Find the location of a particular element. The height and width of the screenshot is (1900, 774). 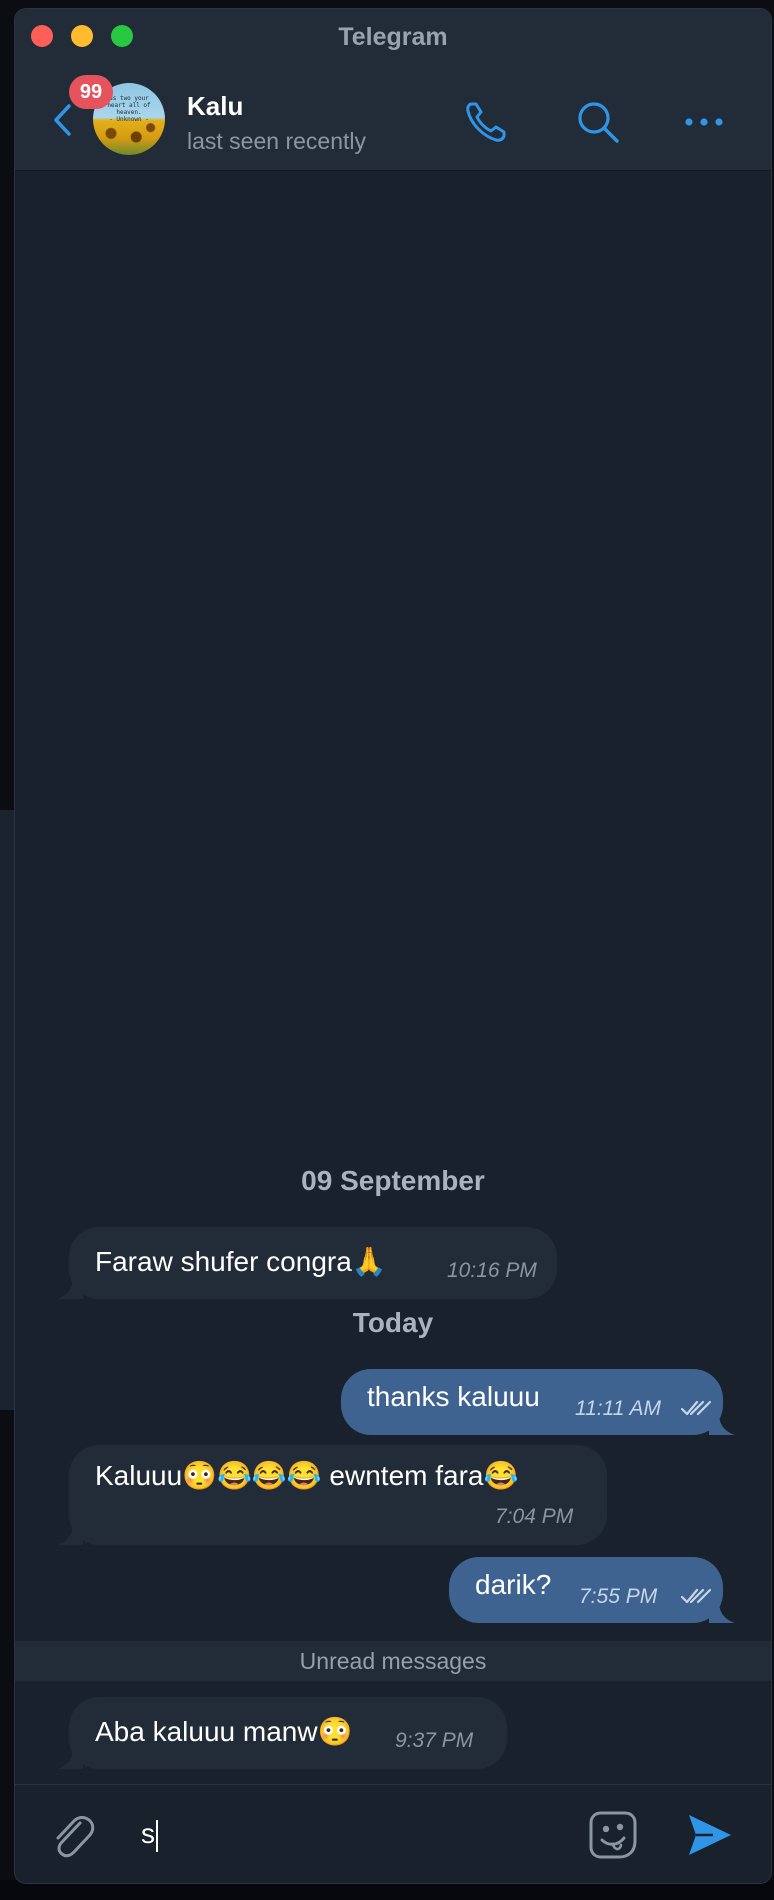

unread-count-badge: 99 is located at coordinates (91, 92).